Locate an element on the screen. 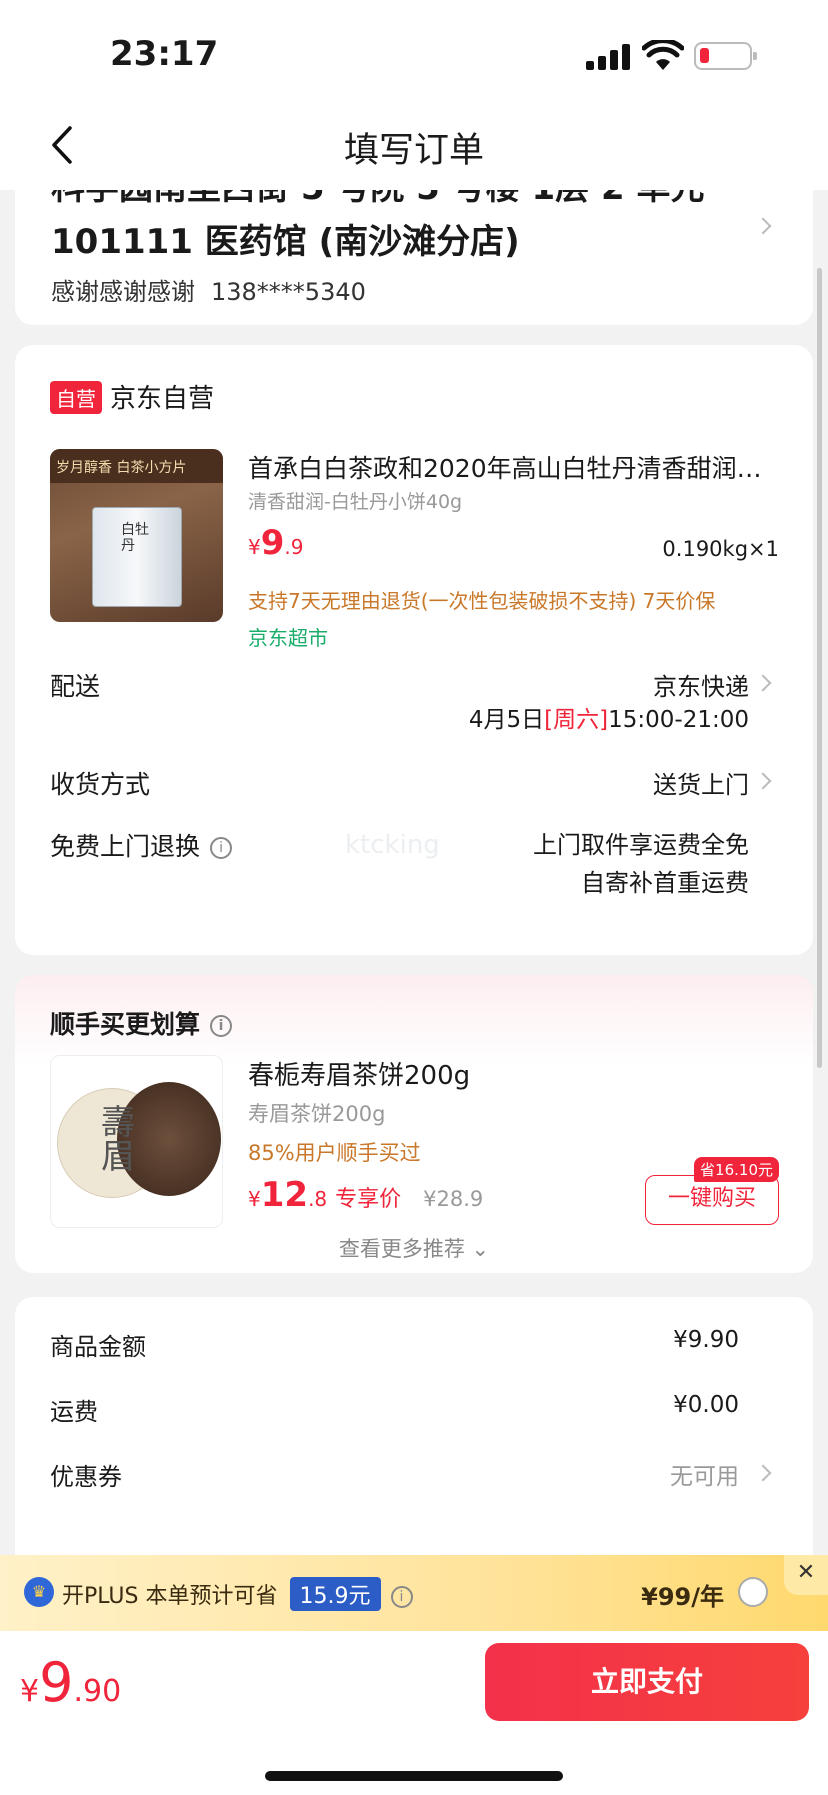 This screenshot has height=1795, width=828. save-amount-badge: 省16.10元 is located at coordinates (736, 1169).